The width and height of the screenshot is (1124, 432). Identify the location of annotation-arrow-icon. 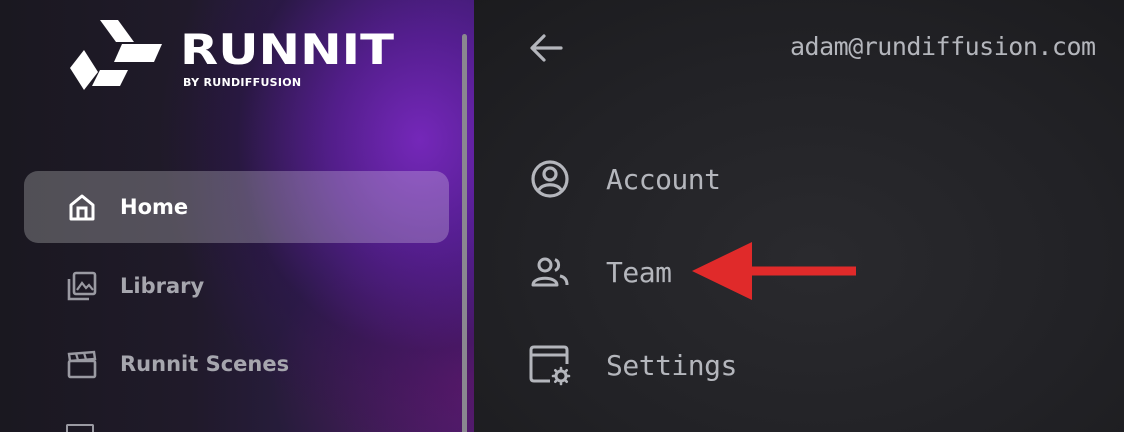
(774, 271).